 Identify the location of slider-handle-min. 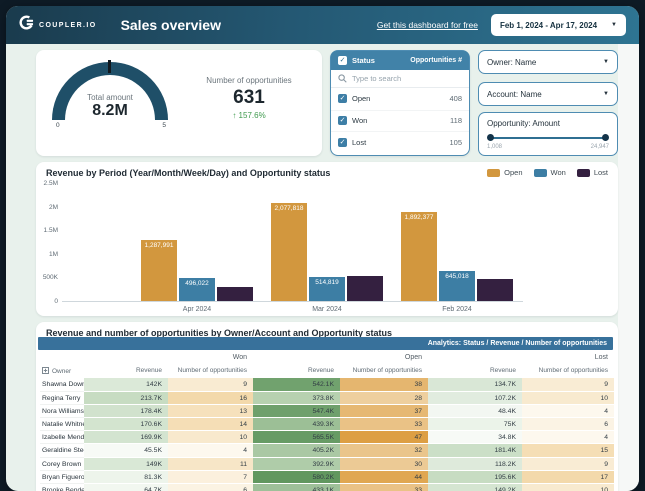
(490, 137).